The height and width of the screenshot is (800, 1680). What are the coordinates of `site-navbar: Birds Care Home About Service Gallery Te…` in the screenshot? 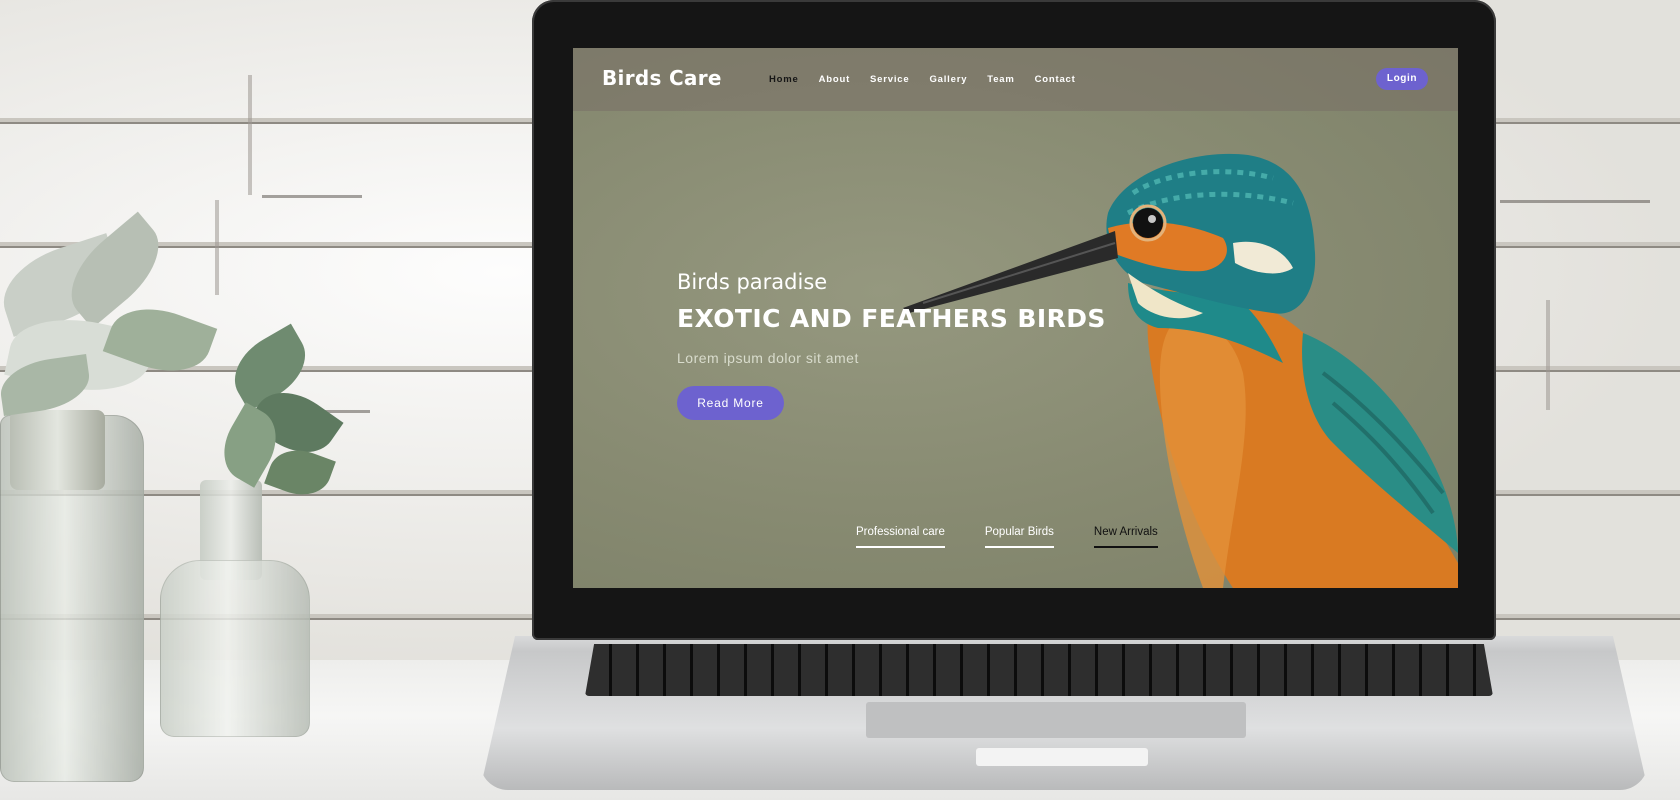 It's located at (1015, 79).